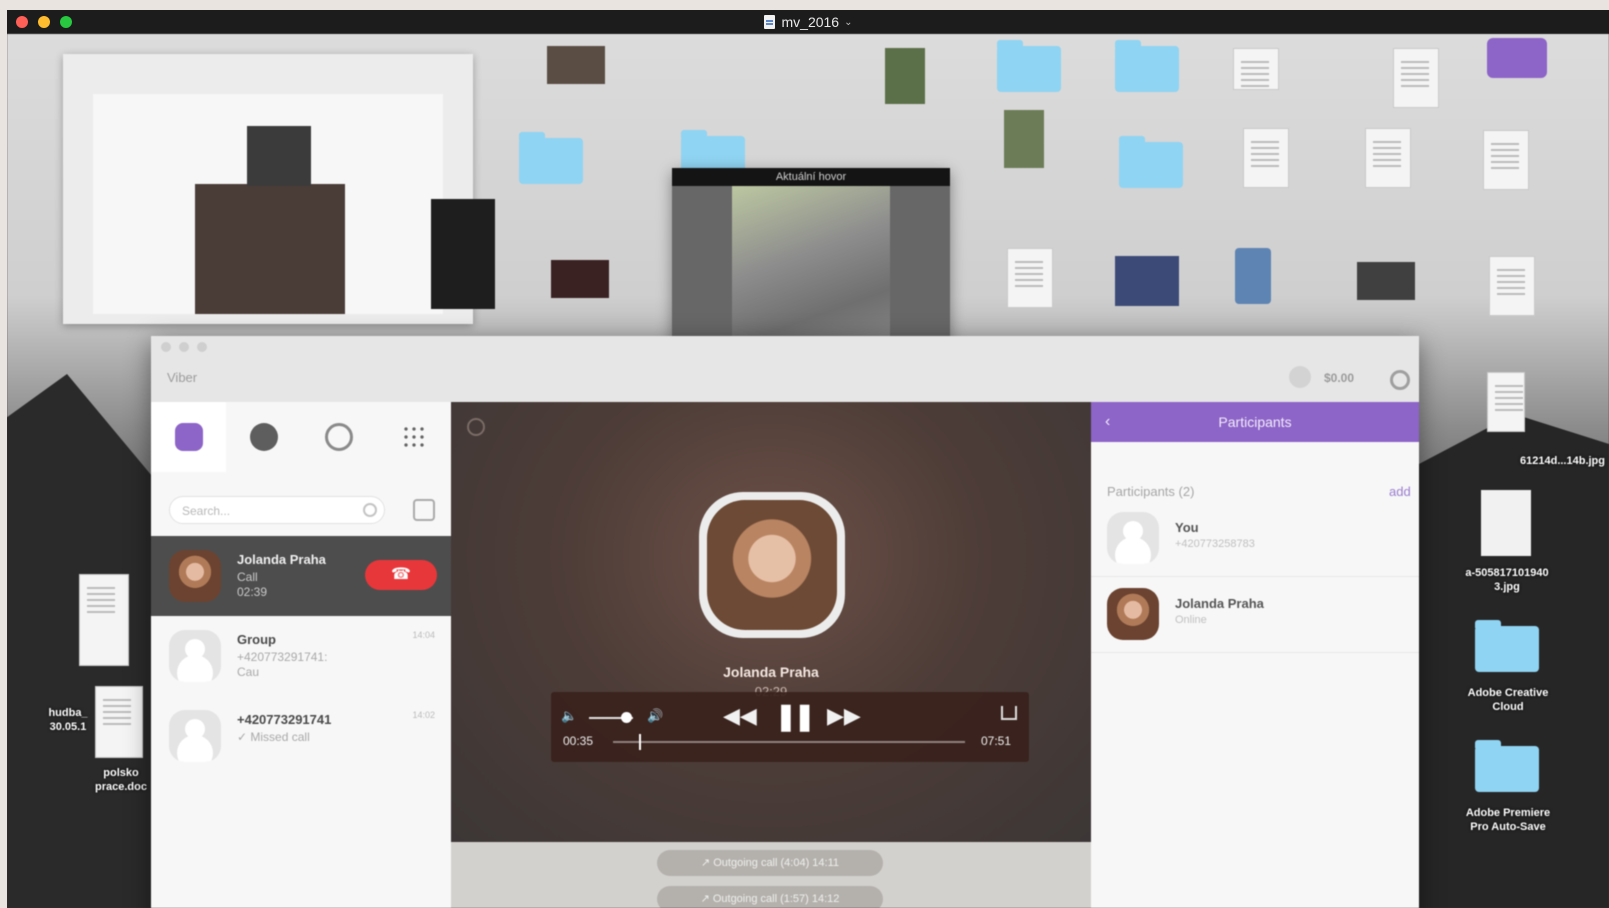  What do you see at coordinates (655, 716) in the screenshot?
I see `volume-high-icon: 🔊` at bounding box center [655, 716].